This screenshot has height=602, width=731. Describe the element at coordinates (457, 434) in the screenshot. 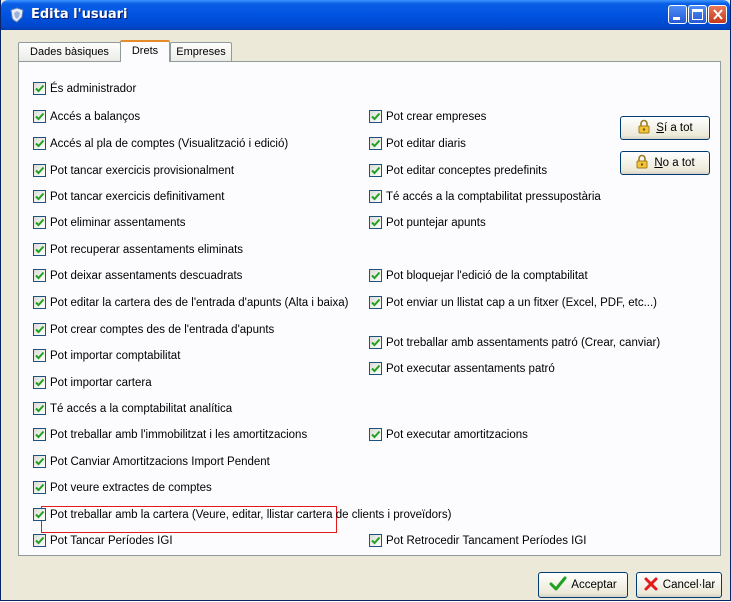

I see `permission-label: Pot executar amortitzacions` at that location.